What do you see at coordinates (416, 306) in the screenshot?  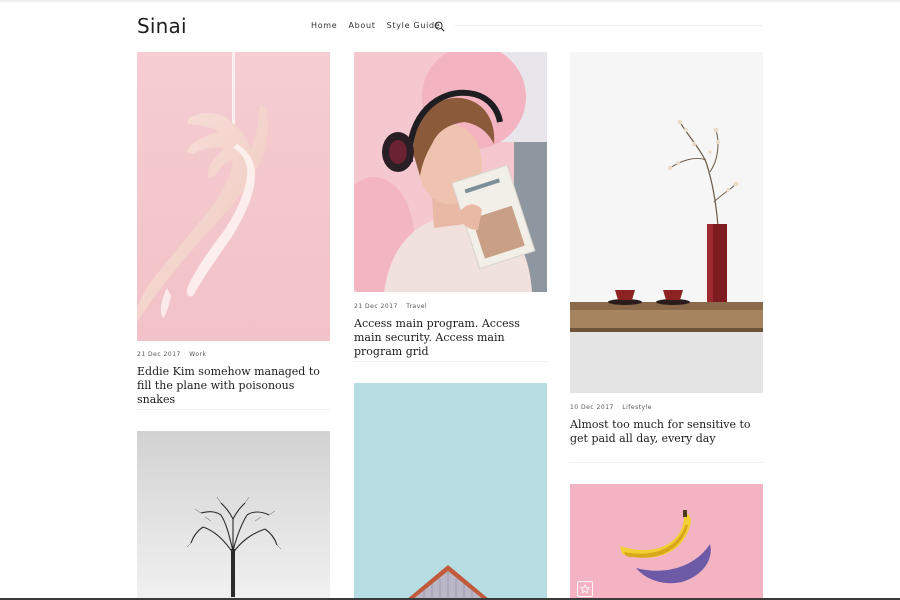 I see `post-category: Travel` at bounding box center [416, 306].